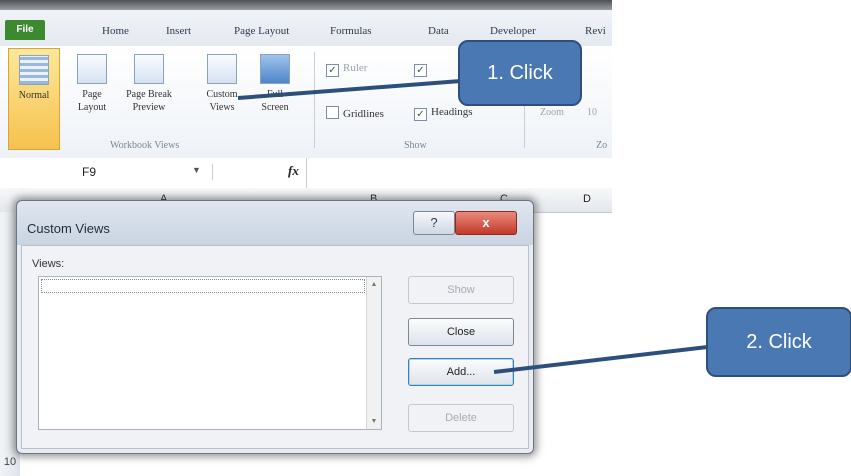 Image resolution: width=851 pixels, height=476 pixels. I want to click on normal-view-icon, so click(34, 70).